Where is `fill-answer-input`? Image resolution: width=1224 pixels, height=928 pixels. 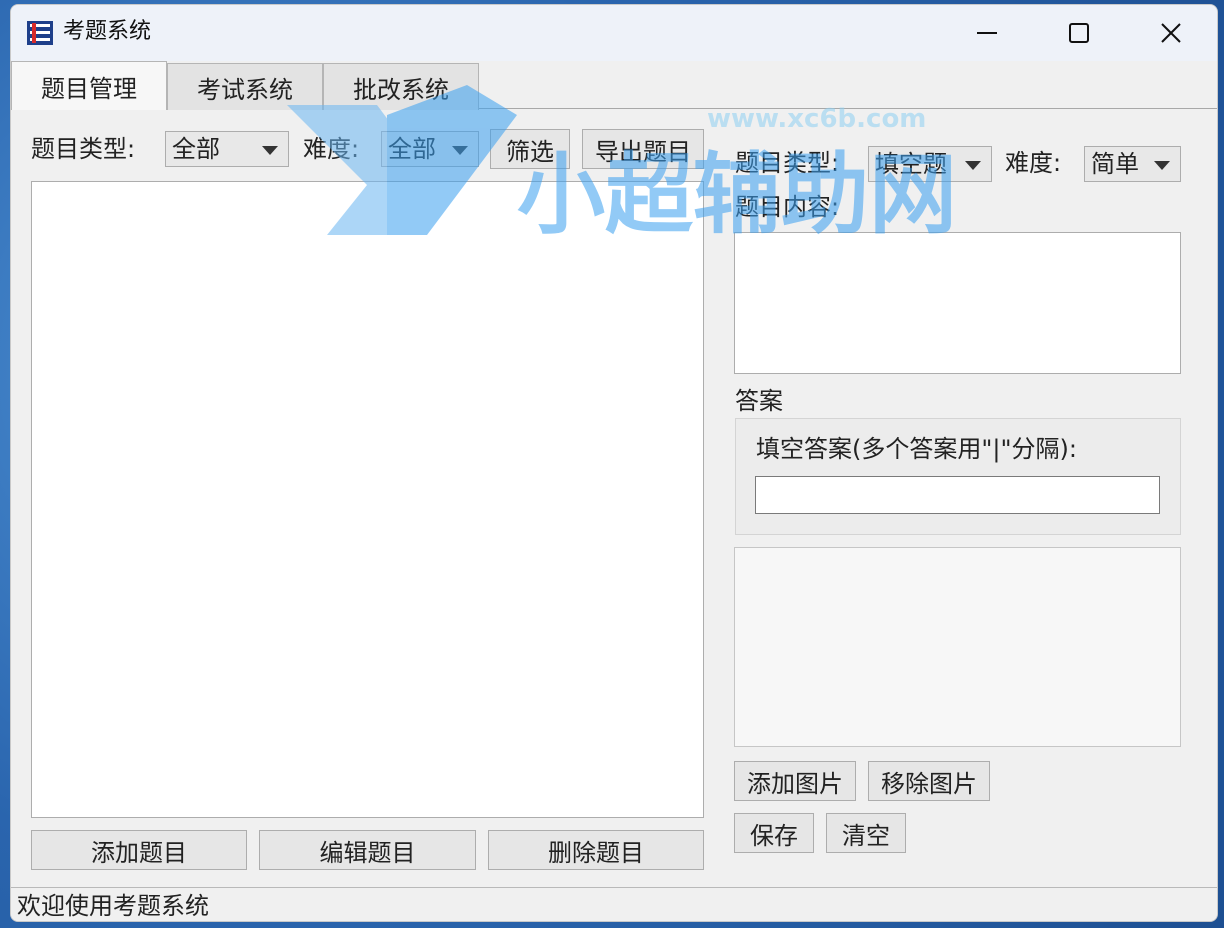
fill-answer-input is located at coordinates (957, 495).